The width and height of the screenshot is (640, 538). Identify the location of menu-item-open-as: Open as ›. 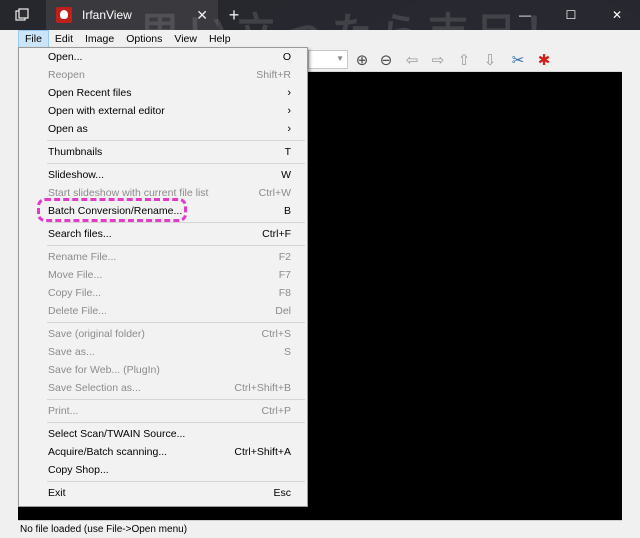
(163, 129).